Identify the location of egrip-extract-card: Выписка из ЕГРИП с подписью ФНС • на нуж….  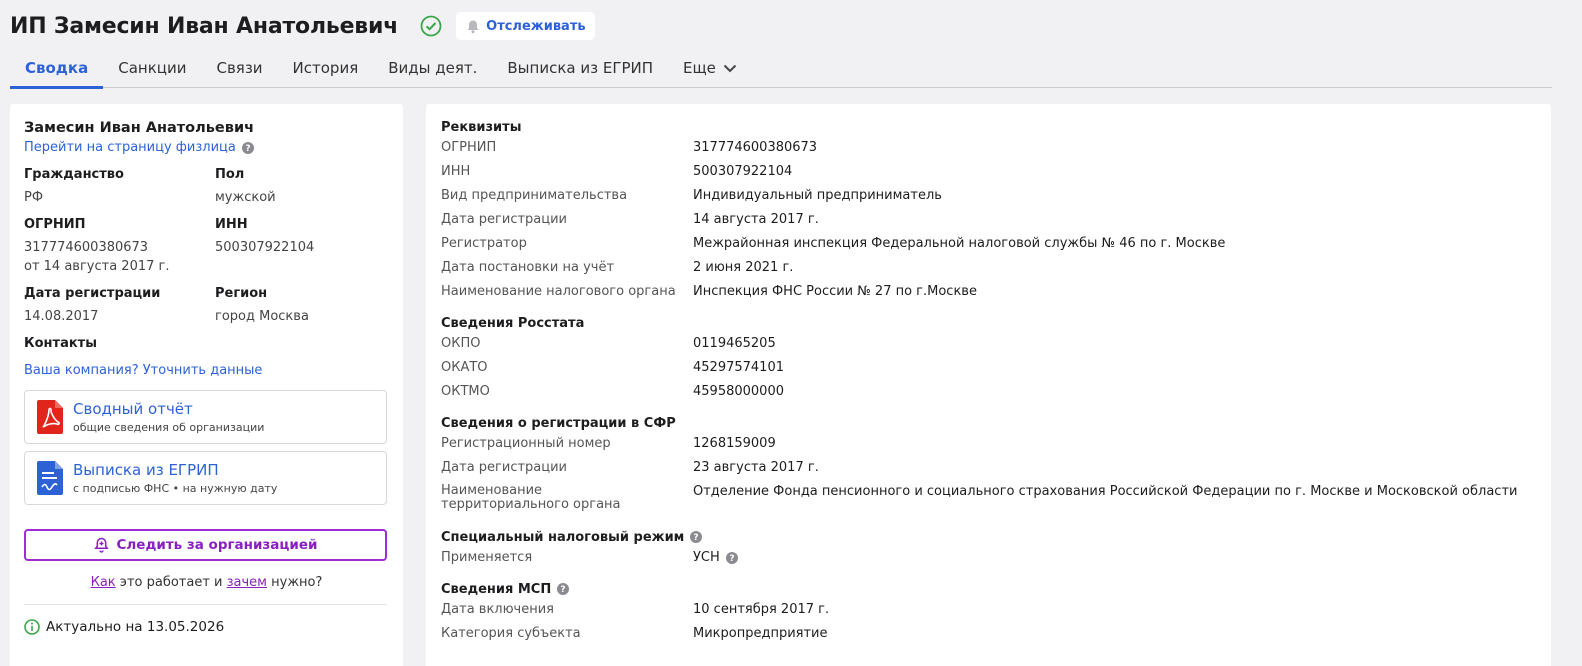
(205, 478).